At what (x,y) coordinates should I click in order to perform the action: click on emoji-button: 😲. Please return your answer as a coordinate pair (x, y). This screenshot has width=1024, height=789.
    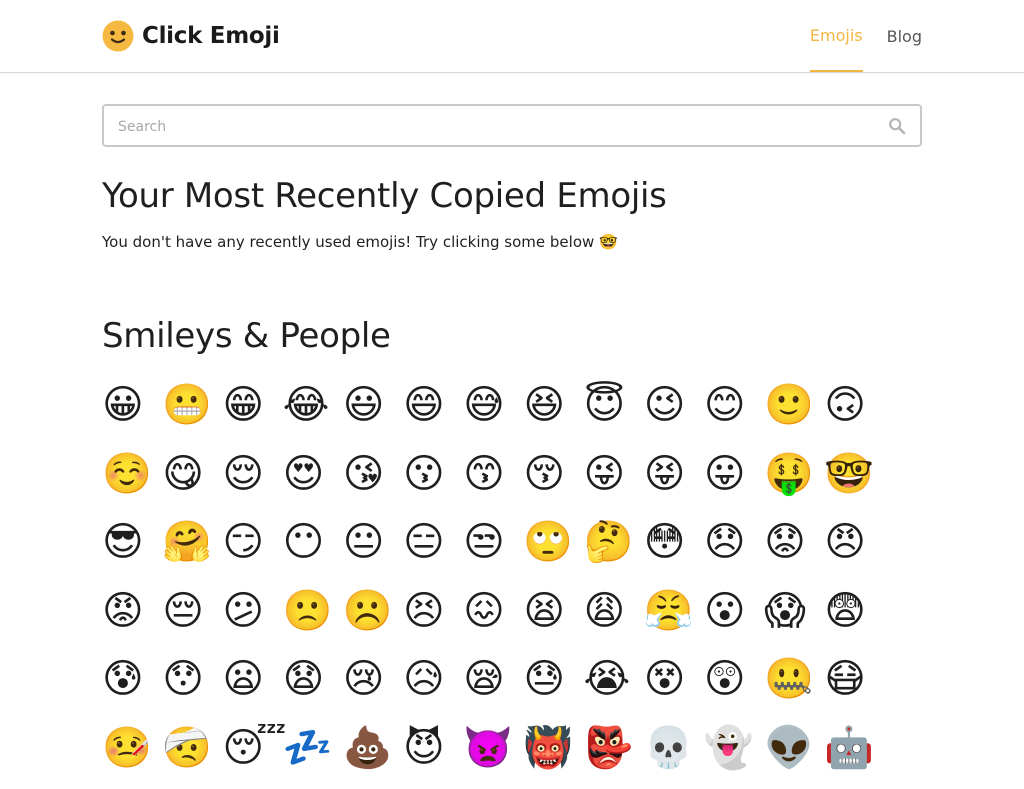
    Looking at the image, I should click on (734, 686).